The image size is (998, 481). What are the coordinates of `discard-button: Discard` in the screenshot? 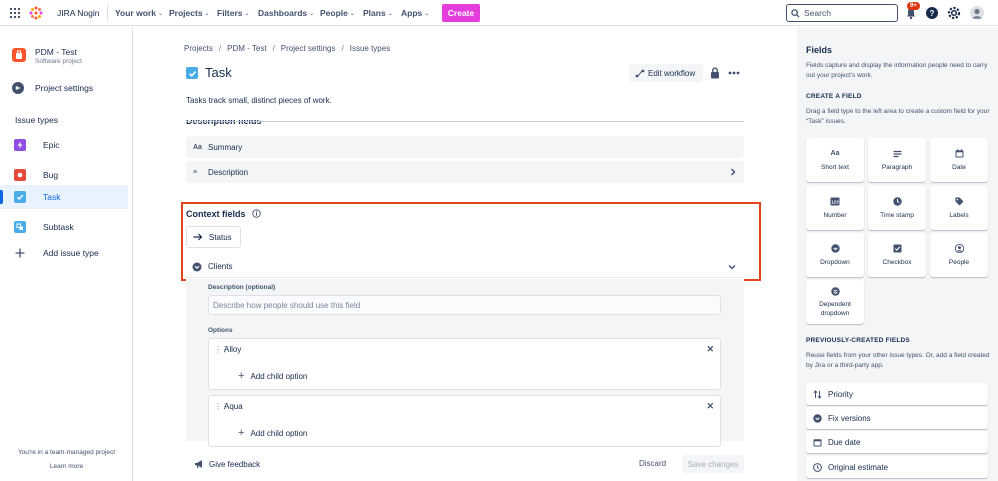 It's located at (652, 463).